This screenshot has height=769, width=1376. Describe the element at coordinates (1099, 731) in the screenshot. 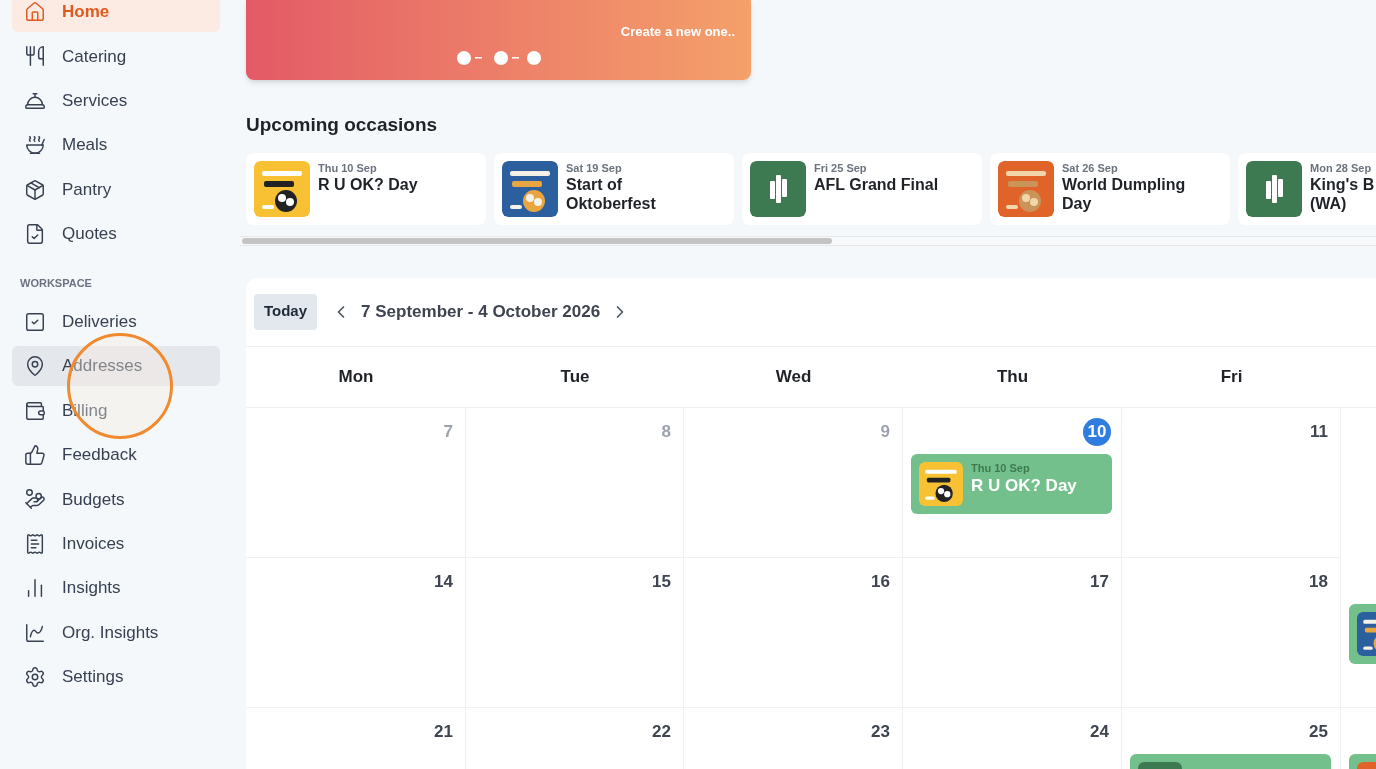

I see `day-number: 24` at that location.